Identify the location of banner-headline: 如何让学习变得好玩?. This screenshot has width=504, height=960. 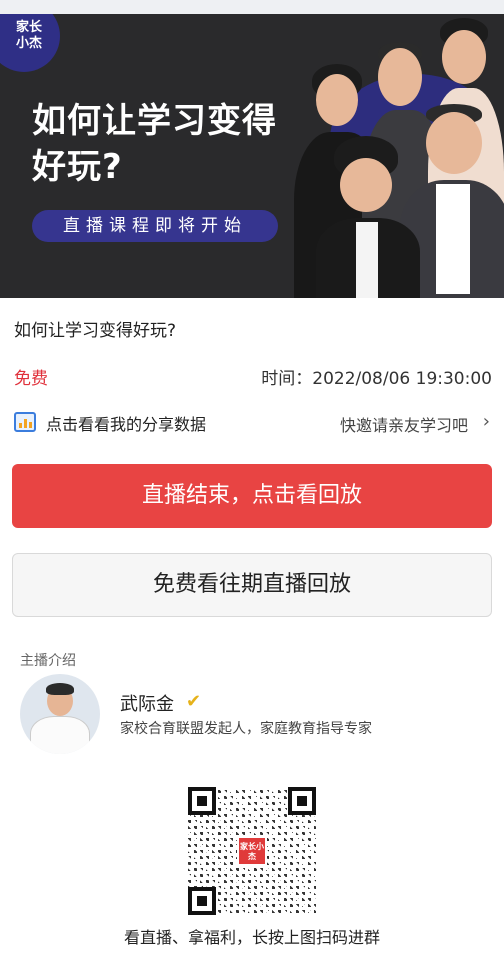
(154, 144).